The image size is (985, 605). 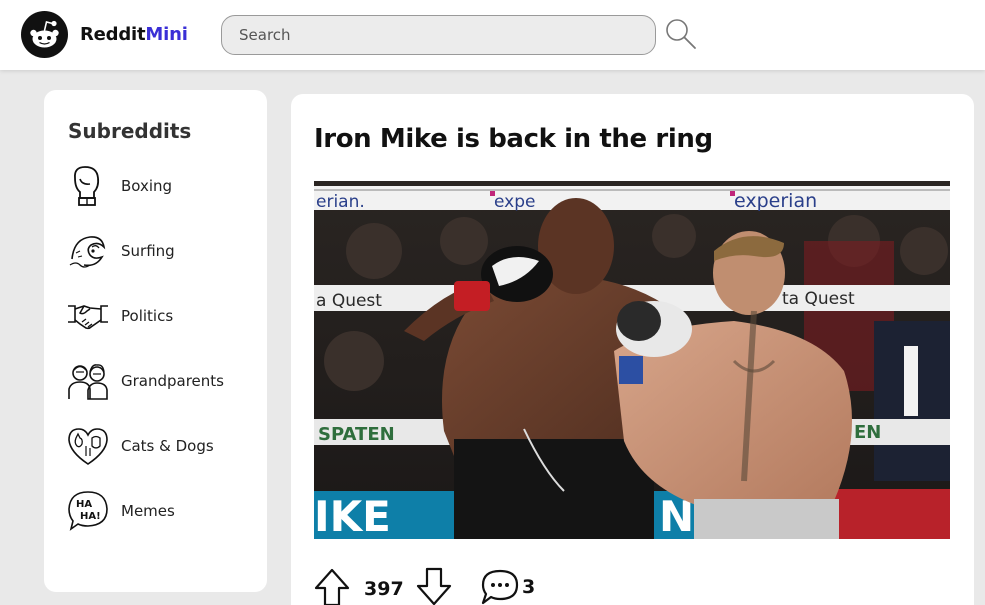 What do you see at coordinates (147, 316) in the screenshot?
I see `sidebar-item-label: Politics` at bounding box center [147, 316].